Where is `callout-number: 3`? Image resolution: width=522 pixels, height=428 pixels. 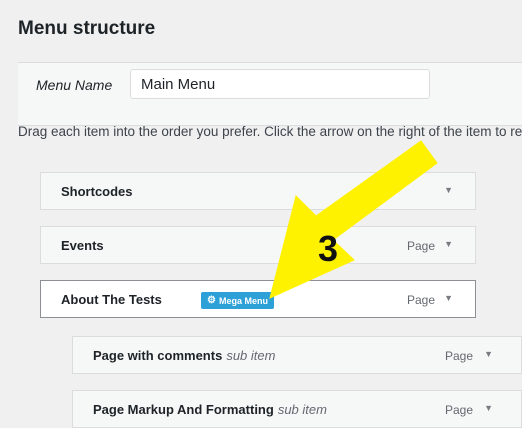 callout-number: 3 is located at coordinates (328, 248).